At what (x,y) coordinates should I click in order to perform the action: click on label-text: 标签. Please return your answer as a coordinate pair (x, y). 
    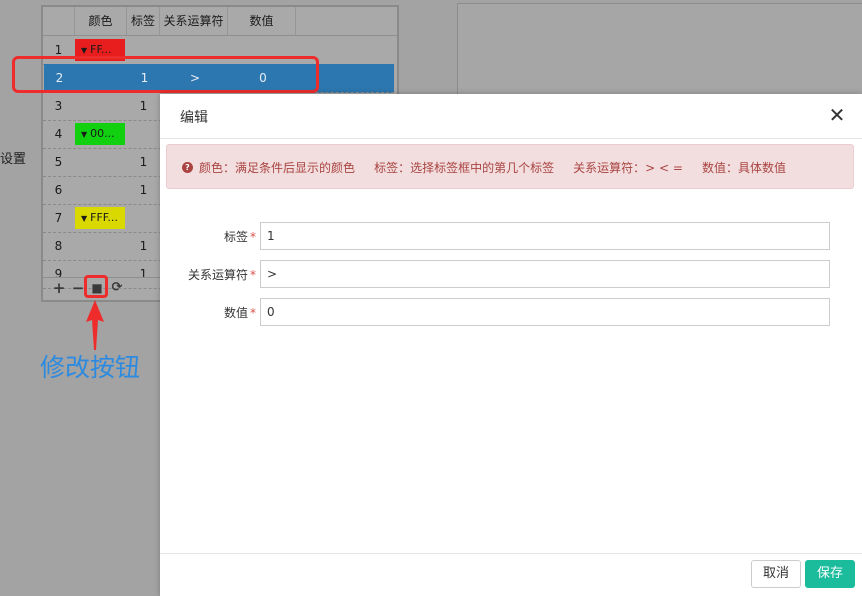
    Looking at the image, I should click on (235, 237).